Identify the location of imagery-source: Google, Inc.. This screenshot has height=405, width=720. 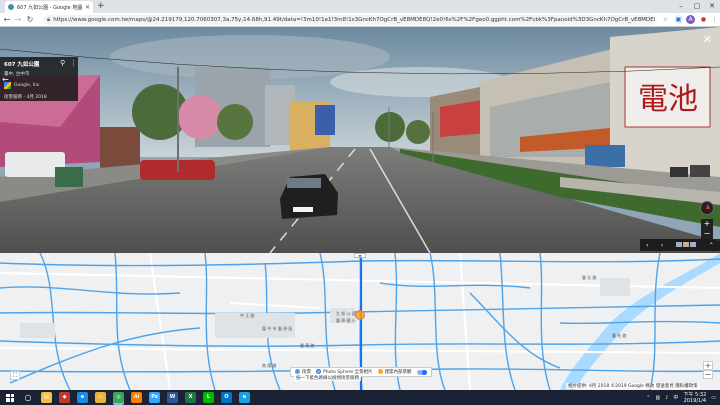
(39, 85).